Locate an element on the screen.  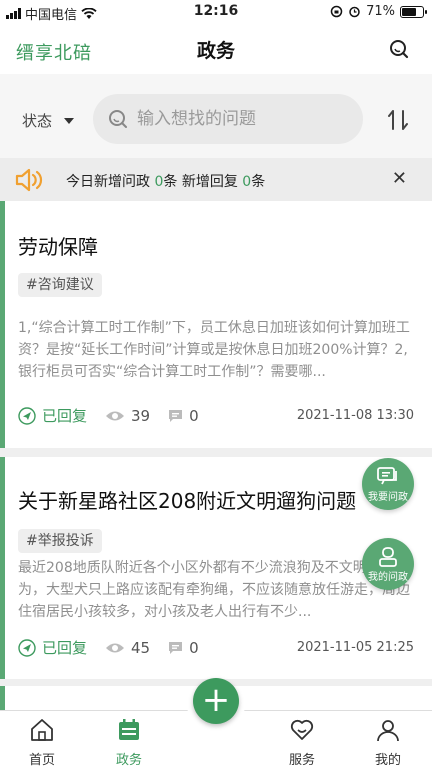
view-count: 45 is located at coordinates (127, 648).